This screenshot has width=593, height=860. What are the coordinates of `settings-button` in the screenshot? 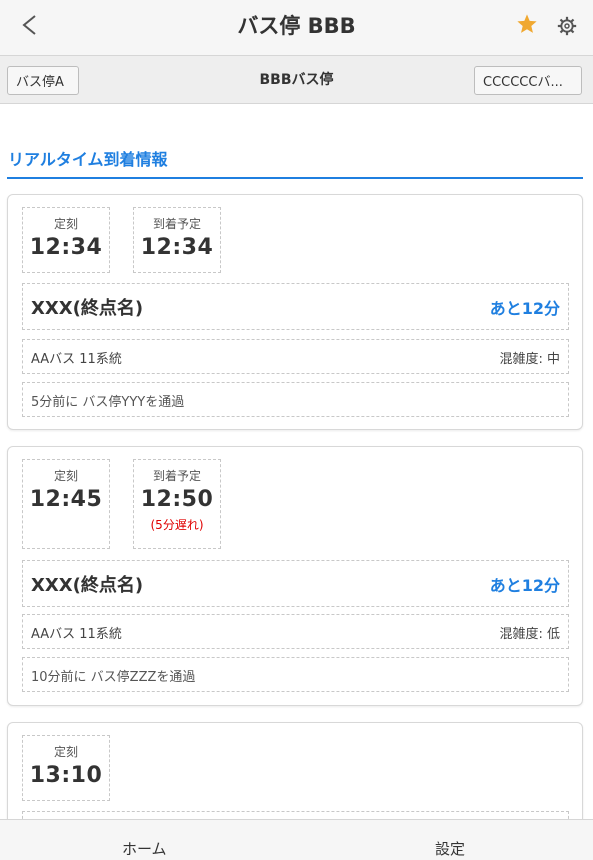 It's located at (567, 26).